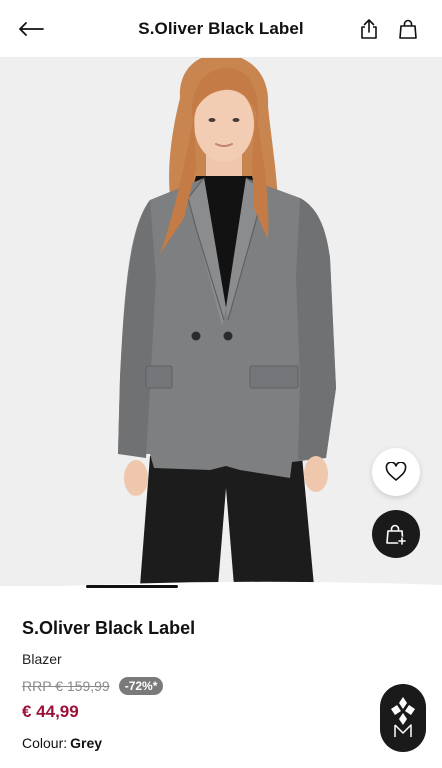  I want to click on add-to-bag-button, so click(396, 534).